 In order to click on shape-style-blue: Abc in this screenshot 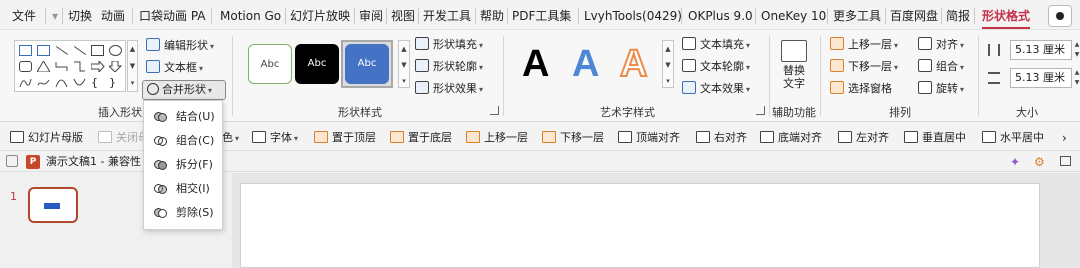, I will do `click(367, 64)`.